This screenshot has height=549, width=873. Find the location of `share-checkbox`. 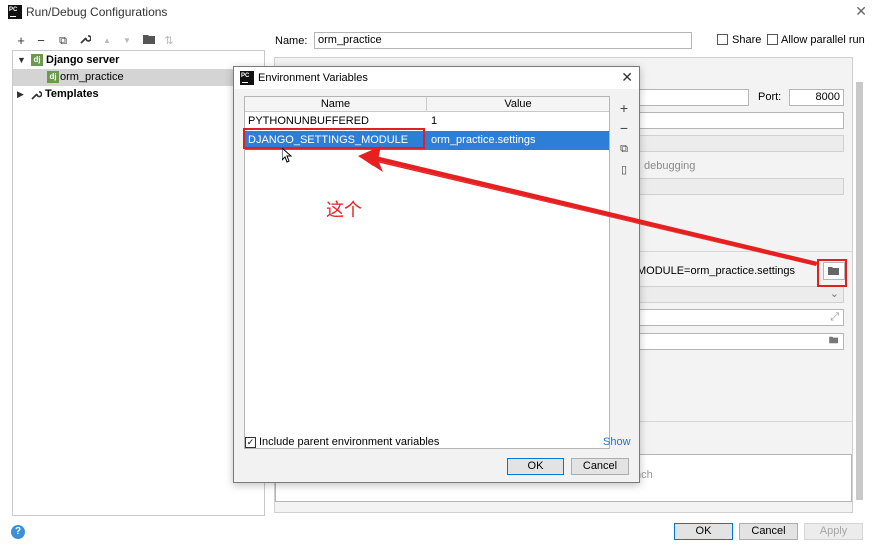

share-checkbox is located at coordinates (722, 39).